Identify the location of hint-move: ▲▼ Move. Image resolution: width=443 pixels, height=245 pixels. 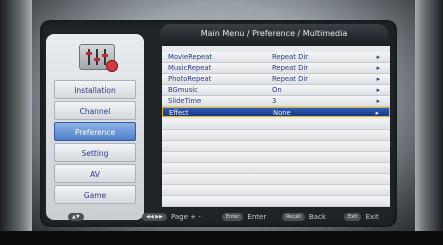
(87, 217).